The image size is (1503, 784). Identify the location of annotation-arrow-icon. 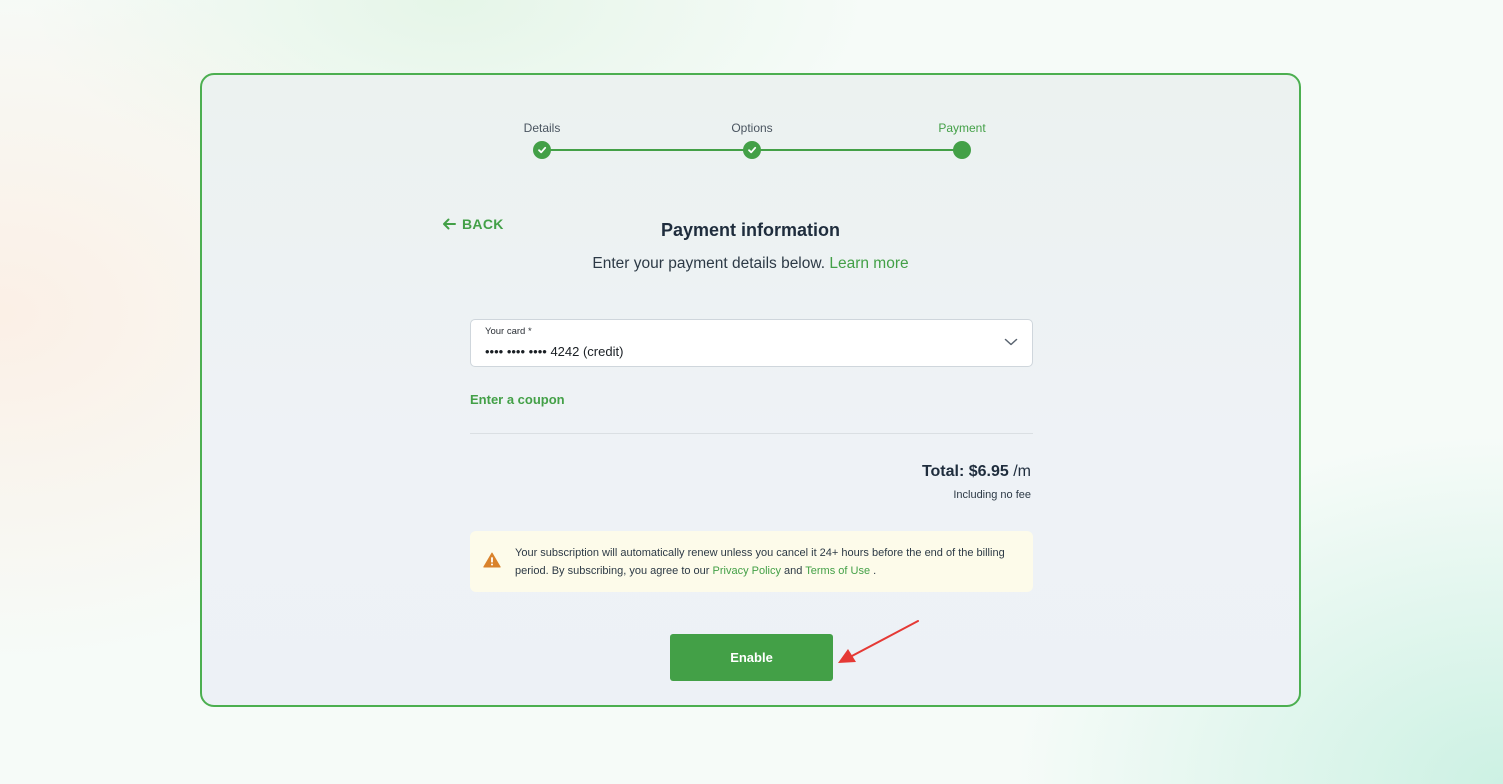
(878, 641).